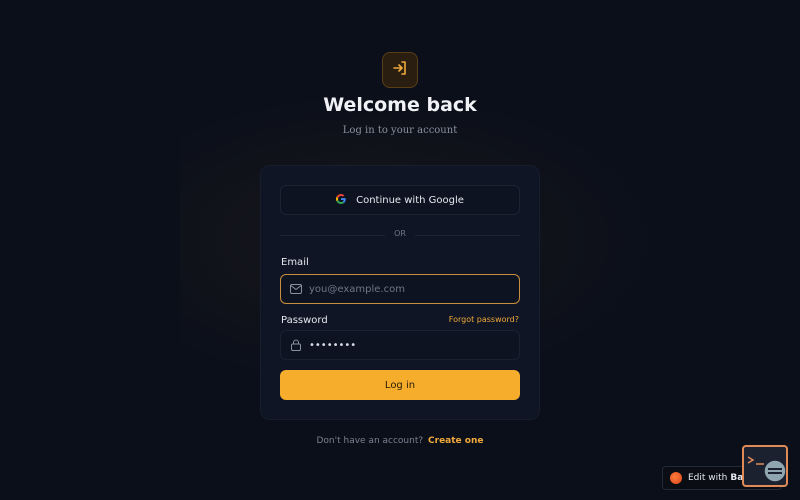 The image size is (800, 500). Describe the element at coordinates (765, 472) in the screenshot. I see `chat-bot-icon` at that location.